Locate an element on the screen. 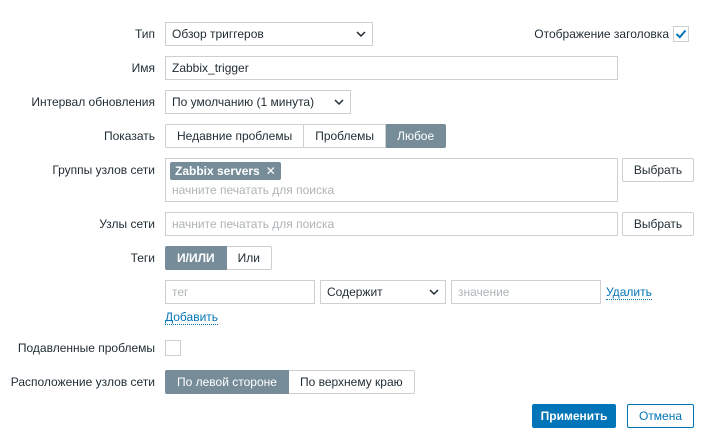 This screenshot has width=702, height=439. host-group-chip-label: Zabbix servers is located at coordinates (217, 171).